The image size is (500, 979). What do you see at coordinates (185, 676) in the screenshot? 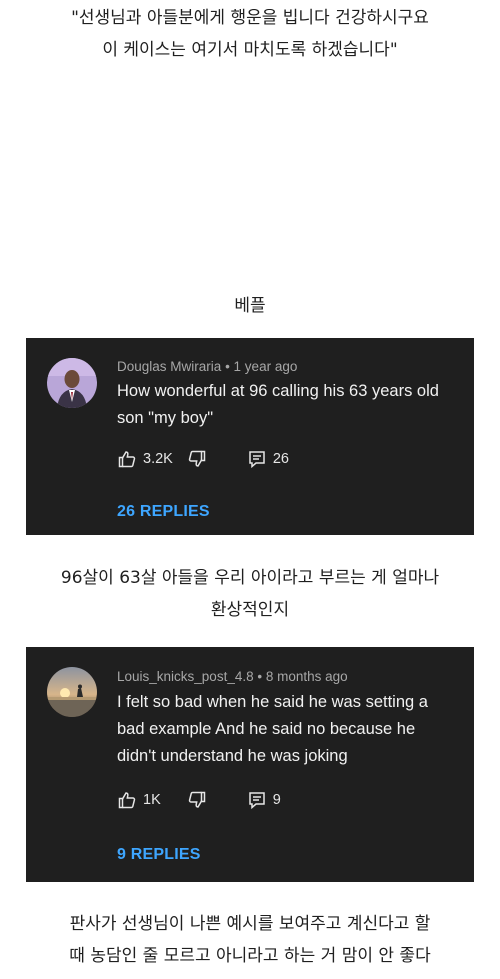
I see `comment-author: Louis_knicks_post_4.8` at bounding box center [185, 676].